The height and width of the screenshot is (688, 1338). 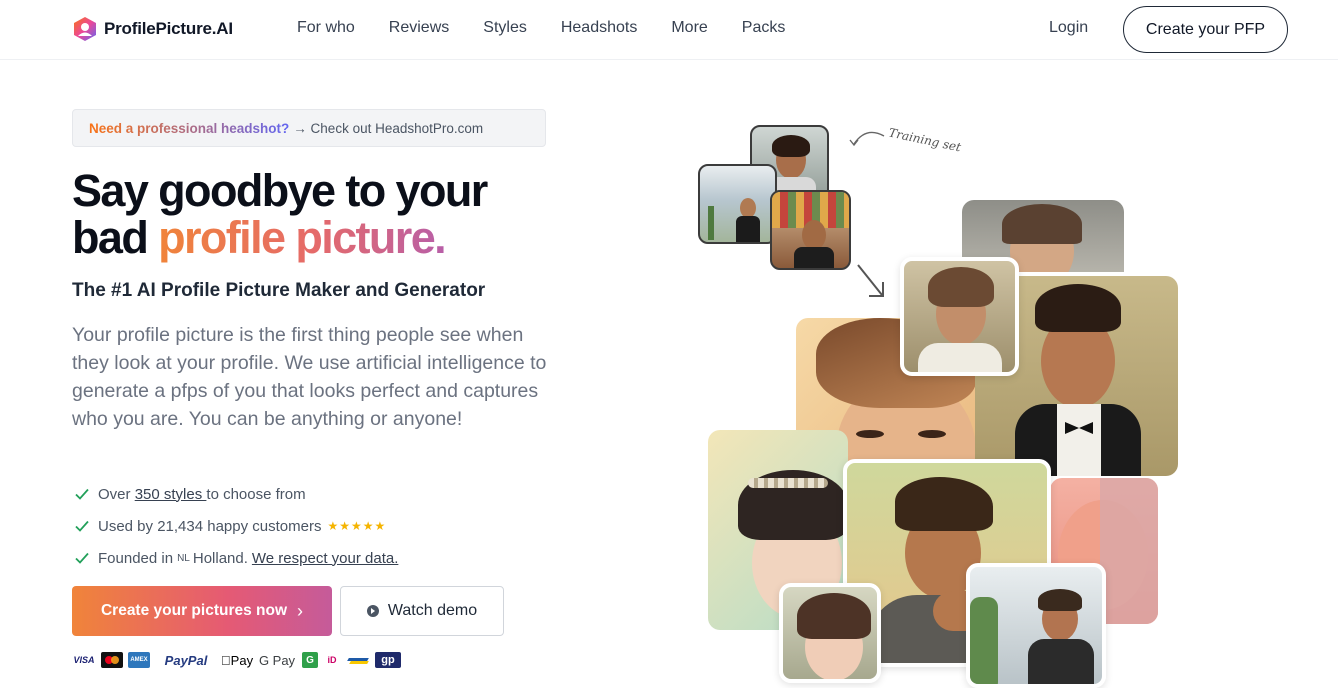 What do you see at coordinates (689, 28) in the screenshot?
I see `nav-more: More` at bounding box center [689, 28].